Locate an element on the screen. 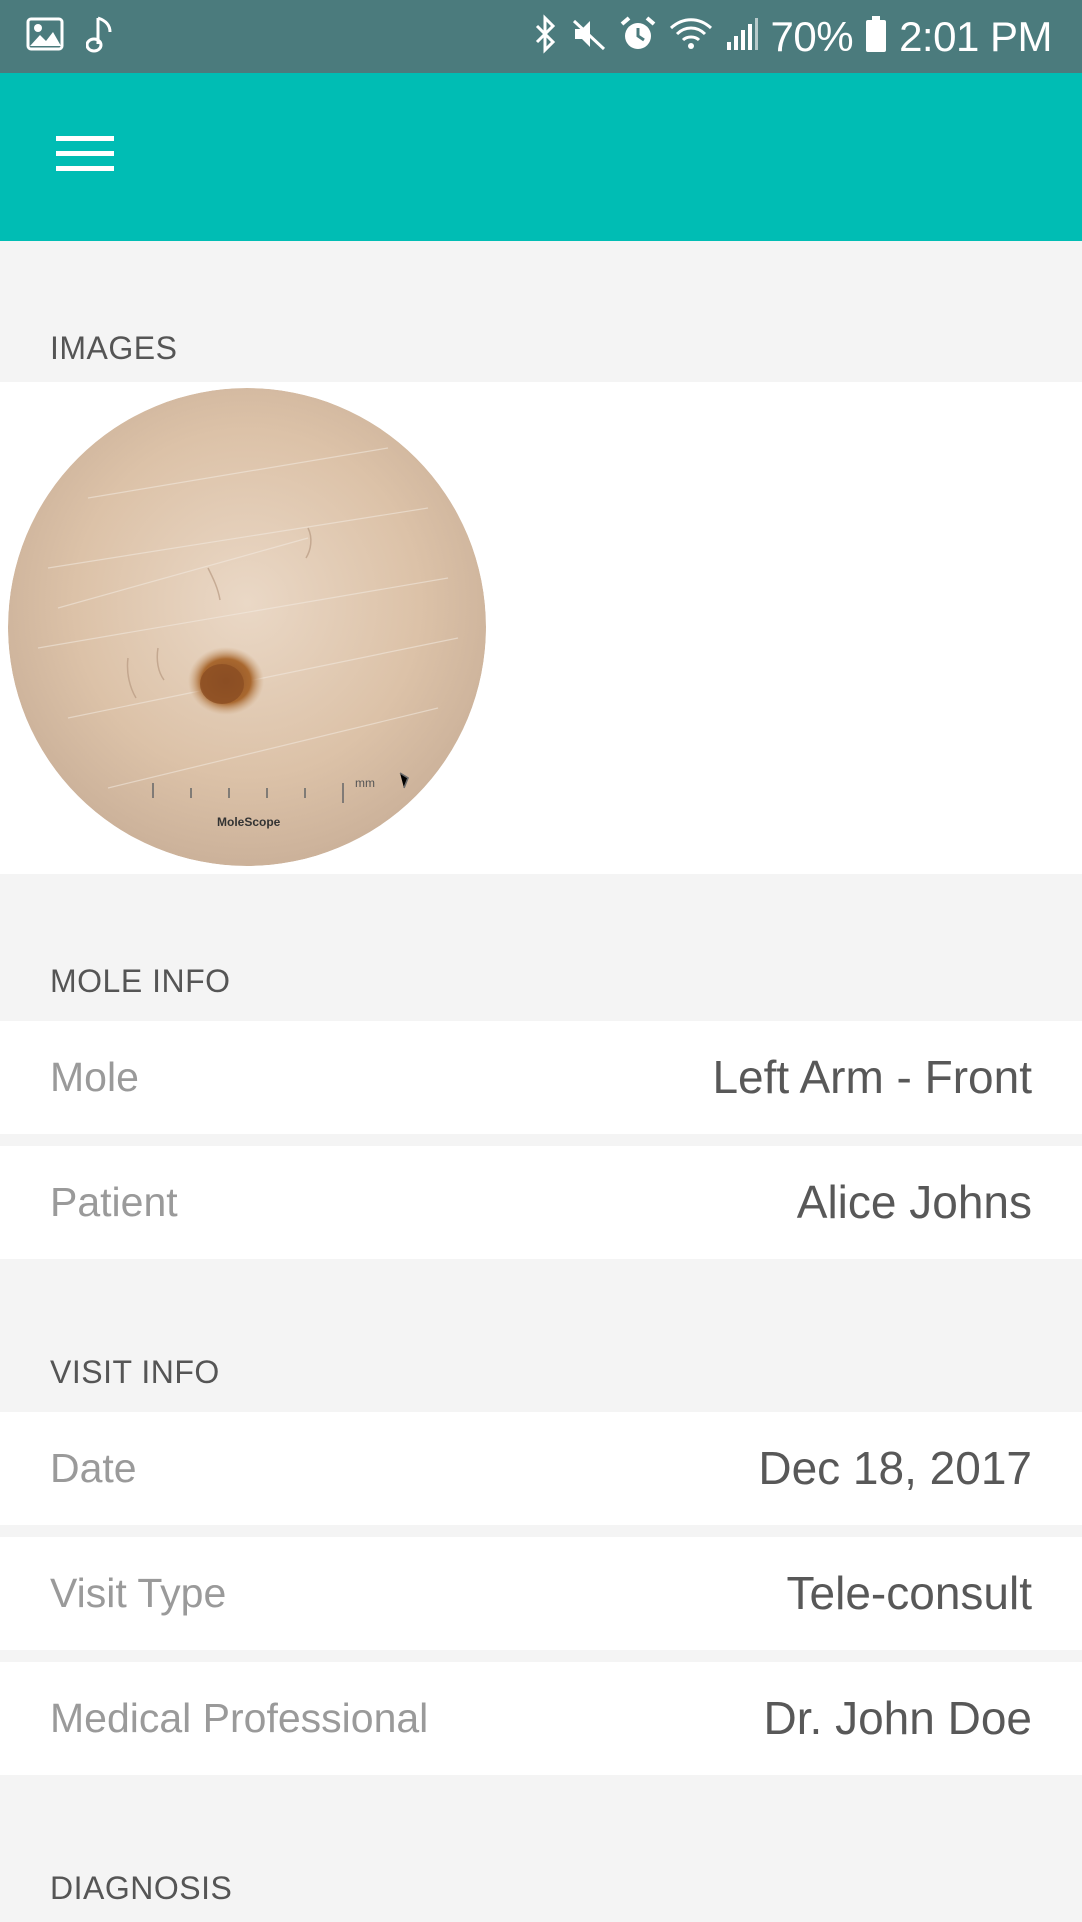  clock: 2:01 PM is located at coordinates (975, 36).